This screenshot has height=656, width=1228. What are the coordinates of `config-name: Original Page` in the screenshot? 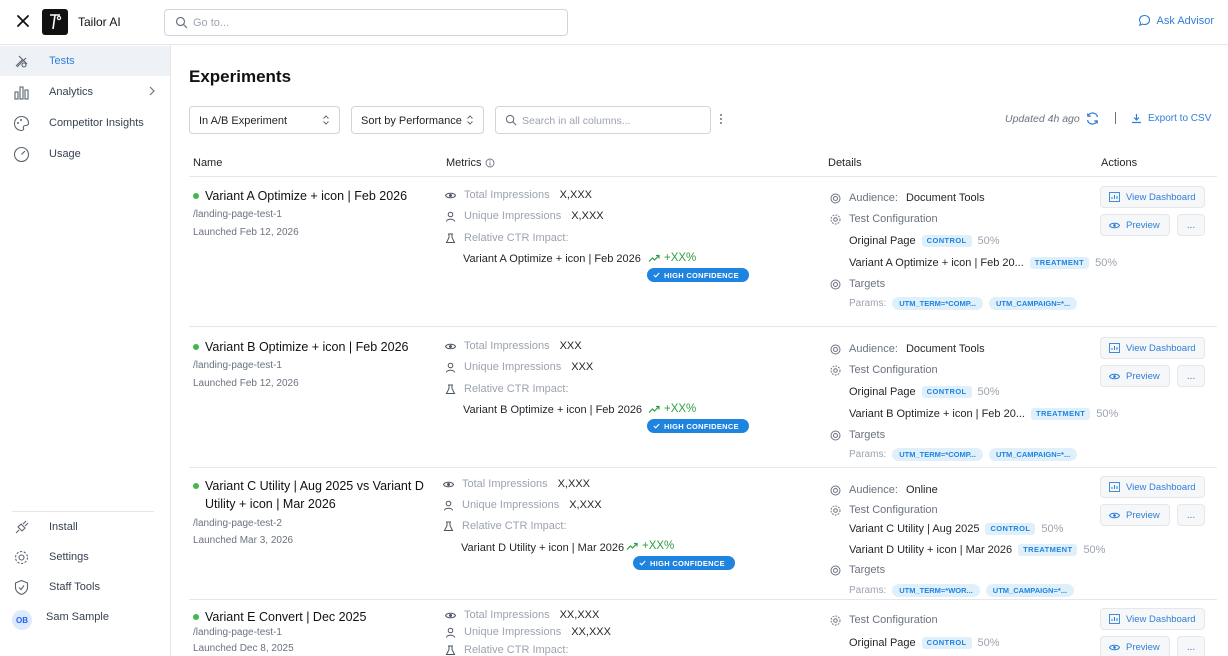 It's located at (882, 392).